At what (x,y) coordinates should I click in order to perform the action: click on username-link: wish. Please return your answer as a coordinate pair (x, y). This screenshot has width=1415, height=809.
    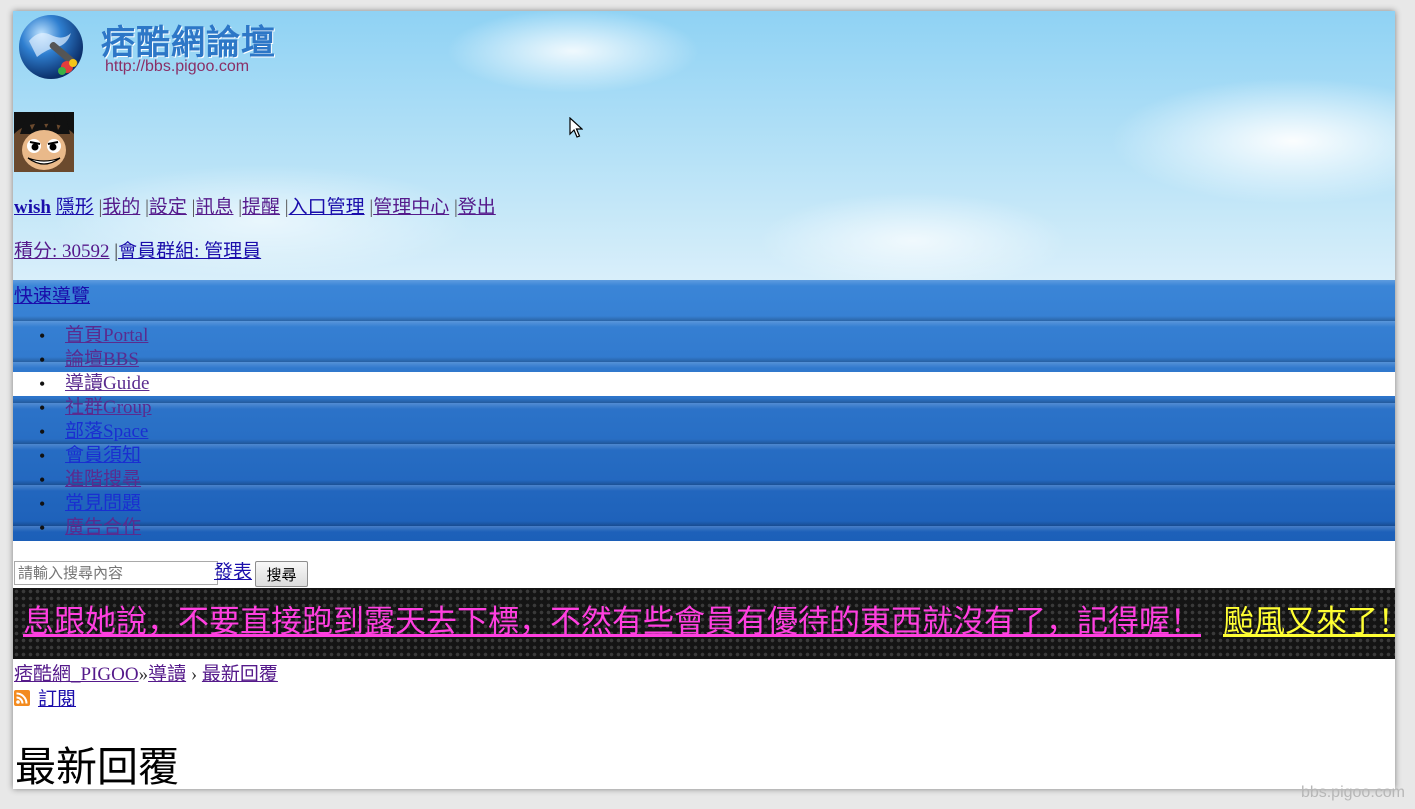
    Looking at the image, I should click on (32, 207).